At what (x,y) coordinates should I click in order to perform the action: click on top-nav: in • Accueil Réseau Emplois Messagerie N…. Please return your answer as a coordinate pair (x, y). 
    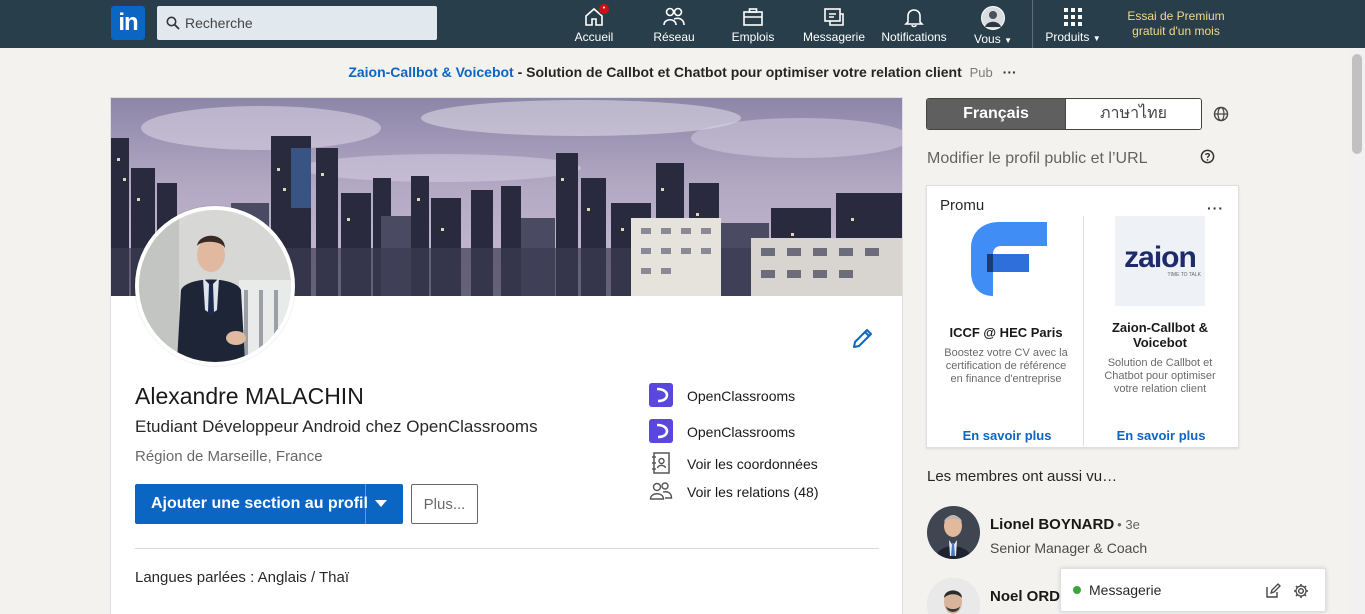
    Looking at the image, I should click on (682, 24).